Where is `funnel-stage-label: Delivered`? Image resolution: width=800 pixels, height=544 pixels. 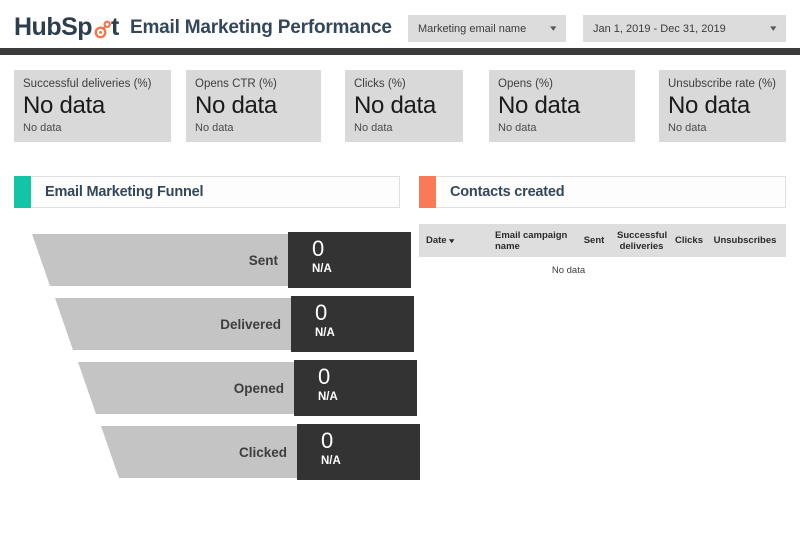
funnel-stage-label: Delivered is located at coordinates (250, 324).